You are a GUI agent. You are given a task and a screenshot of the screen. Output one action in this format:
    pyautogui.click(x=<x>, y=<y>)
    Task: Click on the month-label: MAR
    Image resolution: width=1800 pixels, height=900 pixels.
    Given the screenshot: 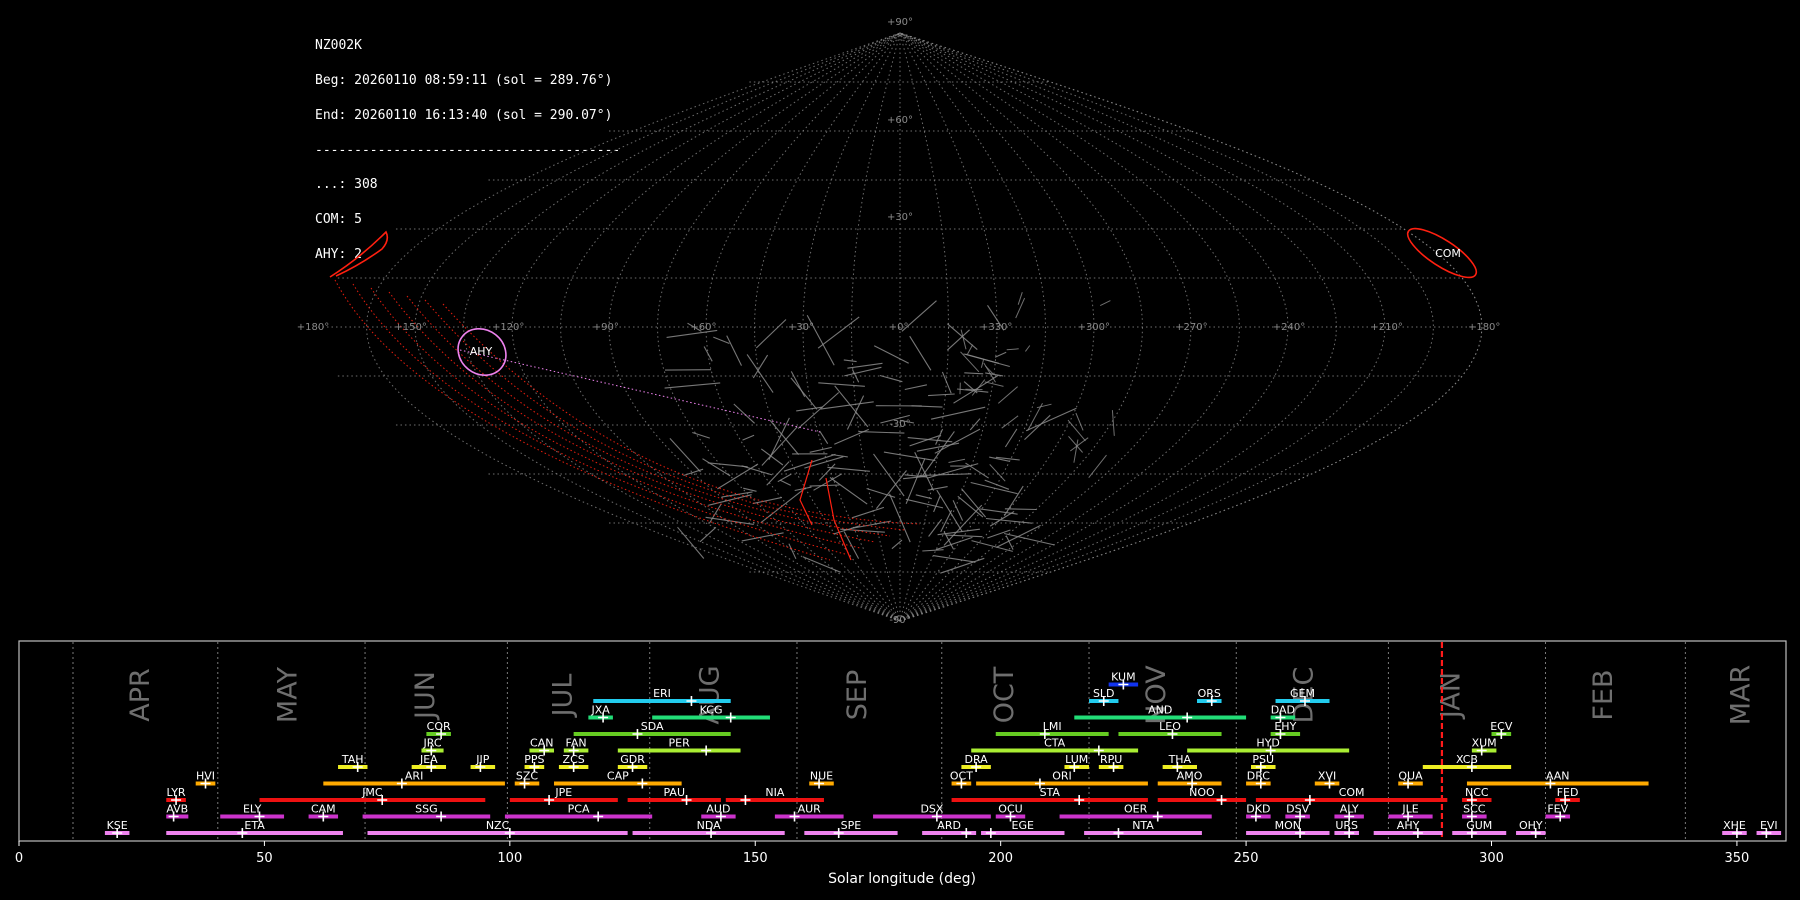 What is the action you would take?
    pyautogui.click(x=1740, y=695)
    